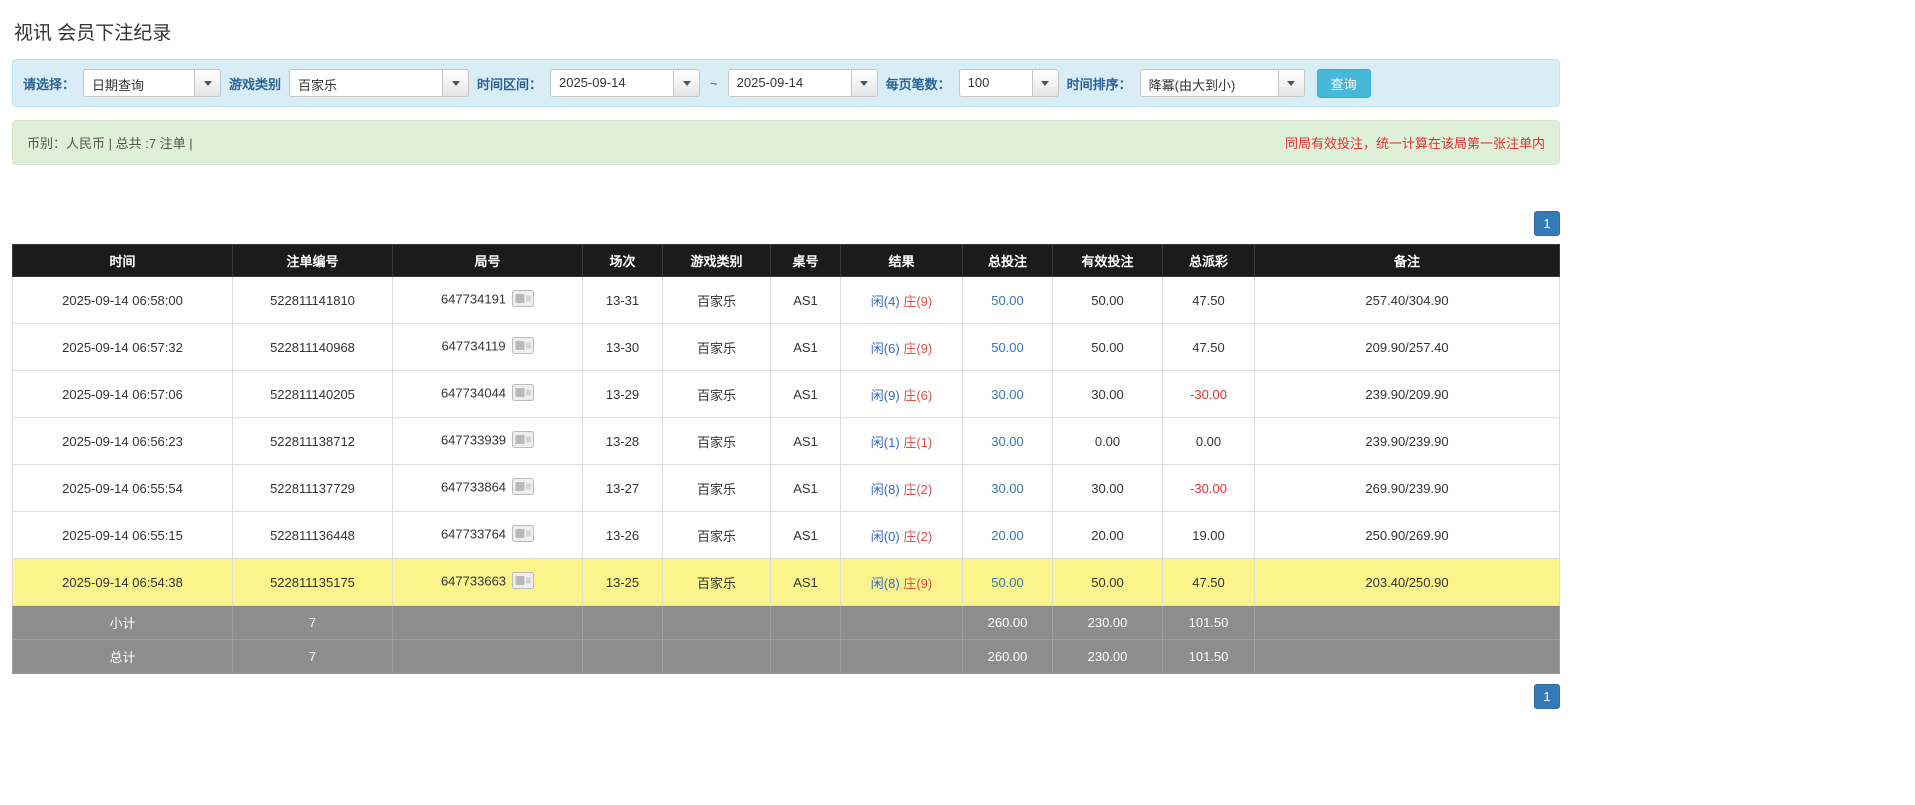 This screenshot has height=805, width=1915. What do you see at coordinates (152, 83) in the screenshot?
I see `query-type-select: 日期查询` at bounding box center [152, 83].